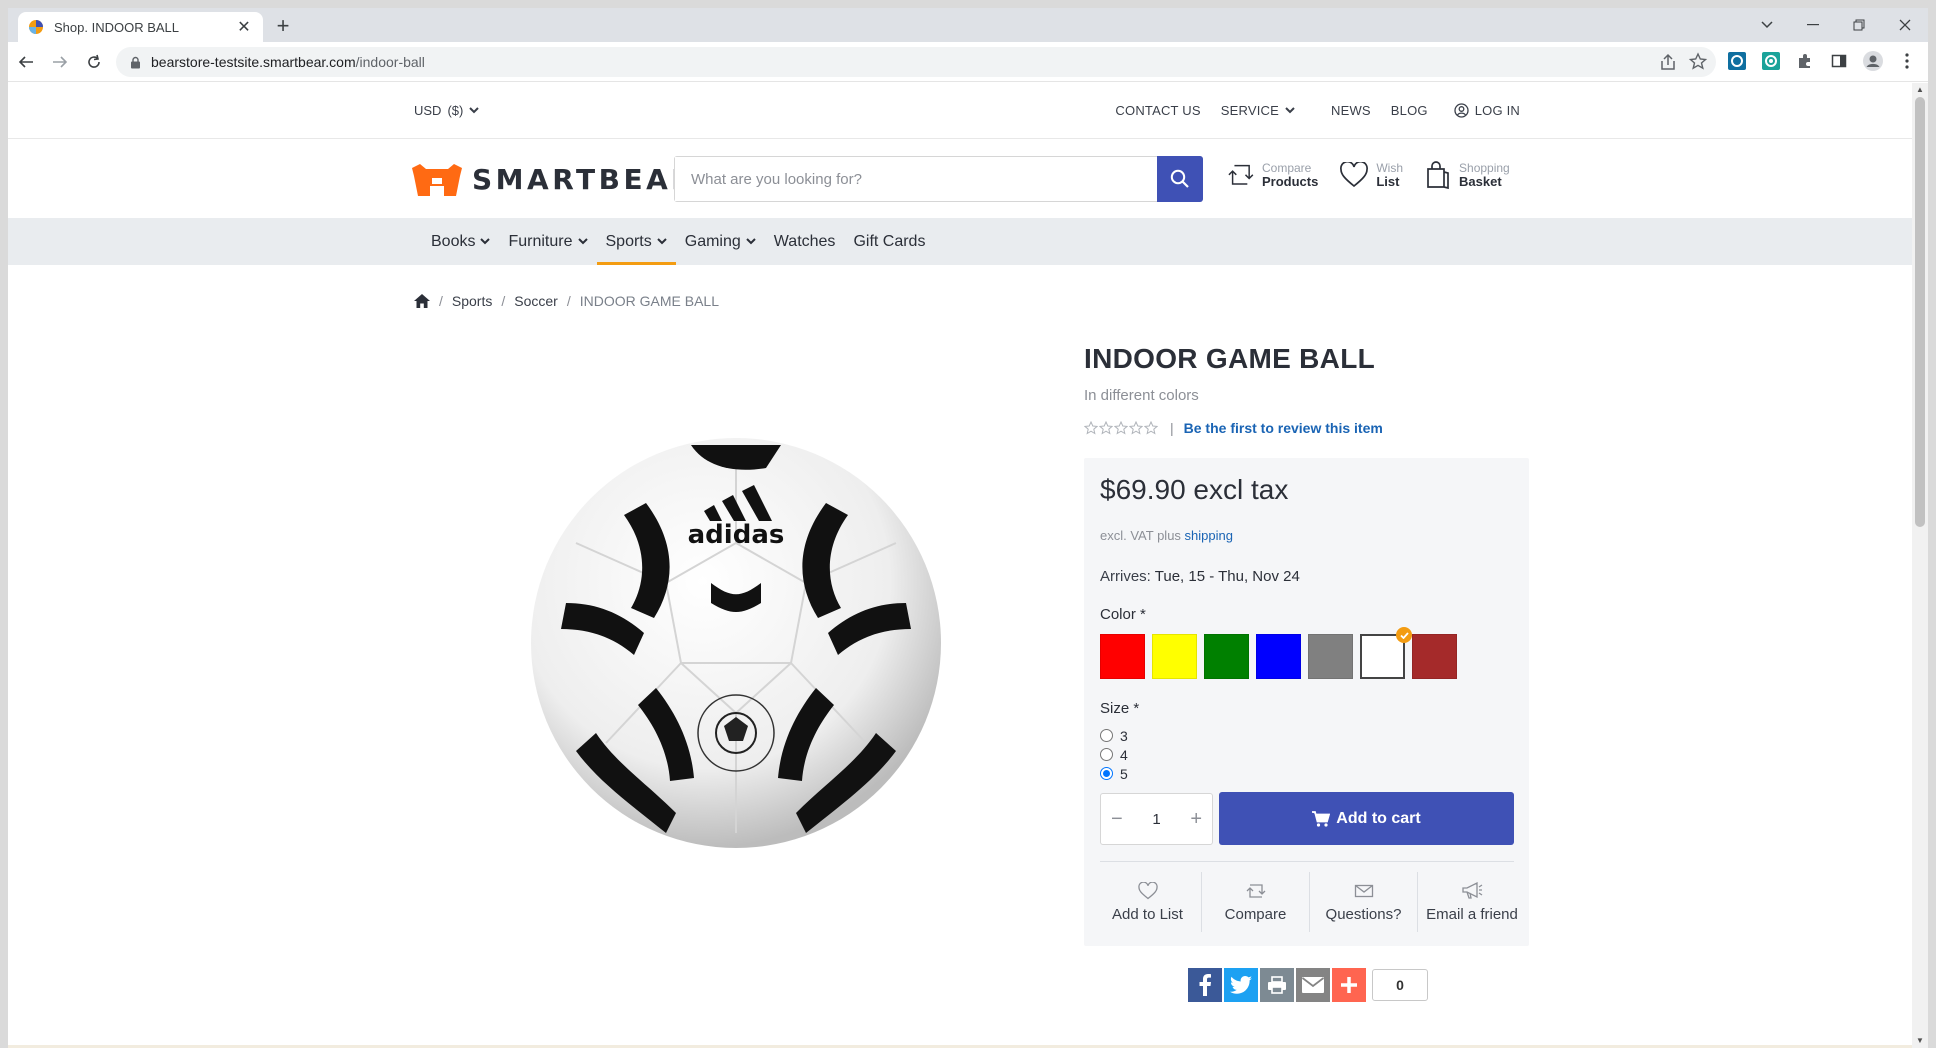 The height and width of the screenshot is (1048, 1936). I want to click on quantity-value: 1, so click(1156, 819).